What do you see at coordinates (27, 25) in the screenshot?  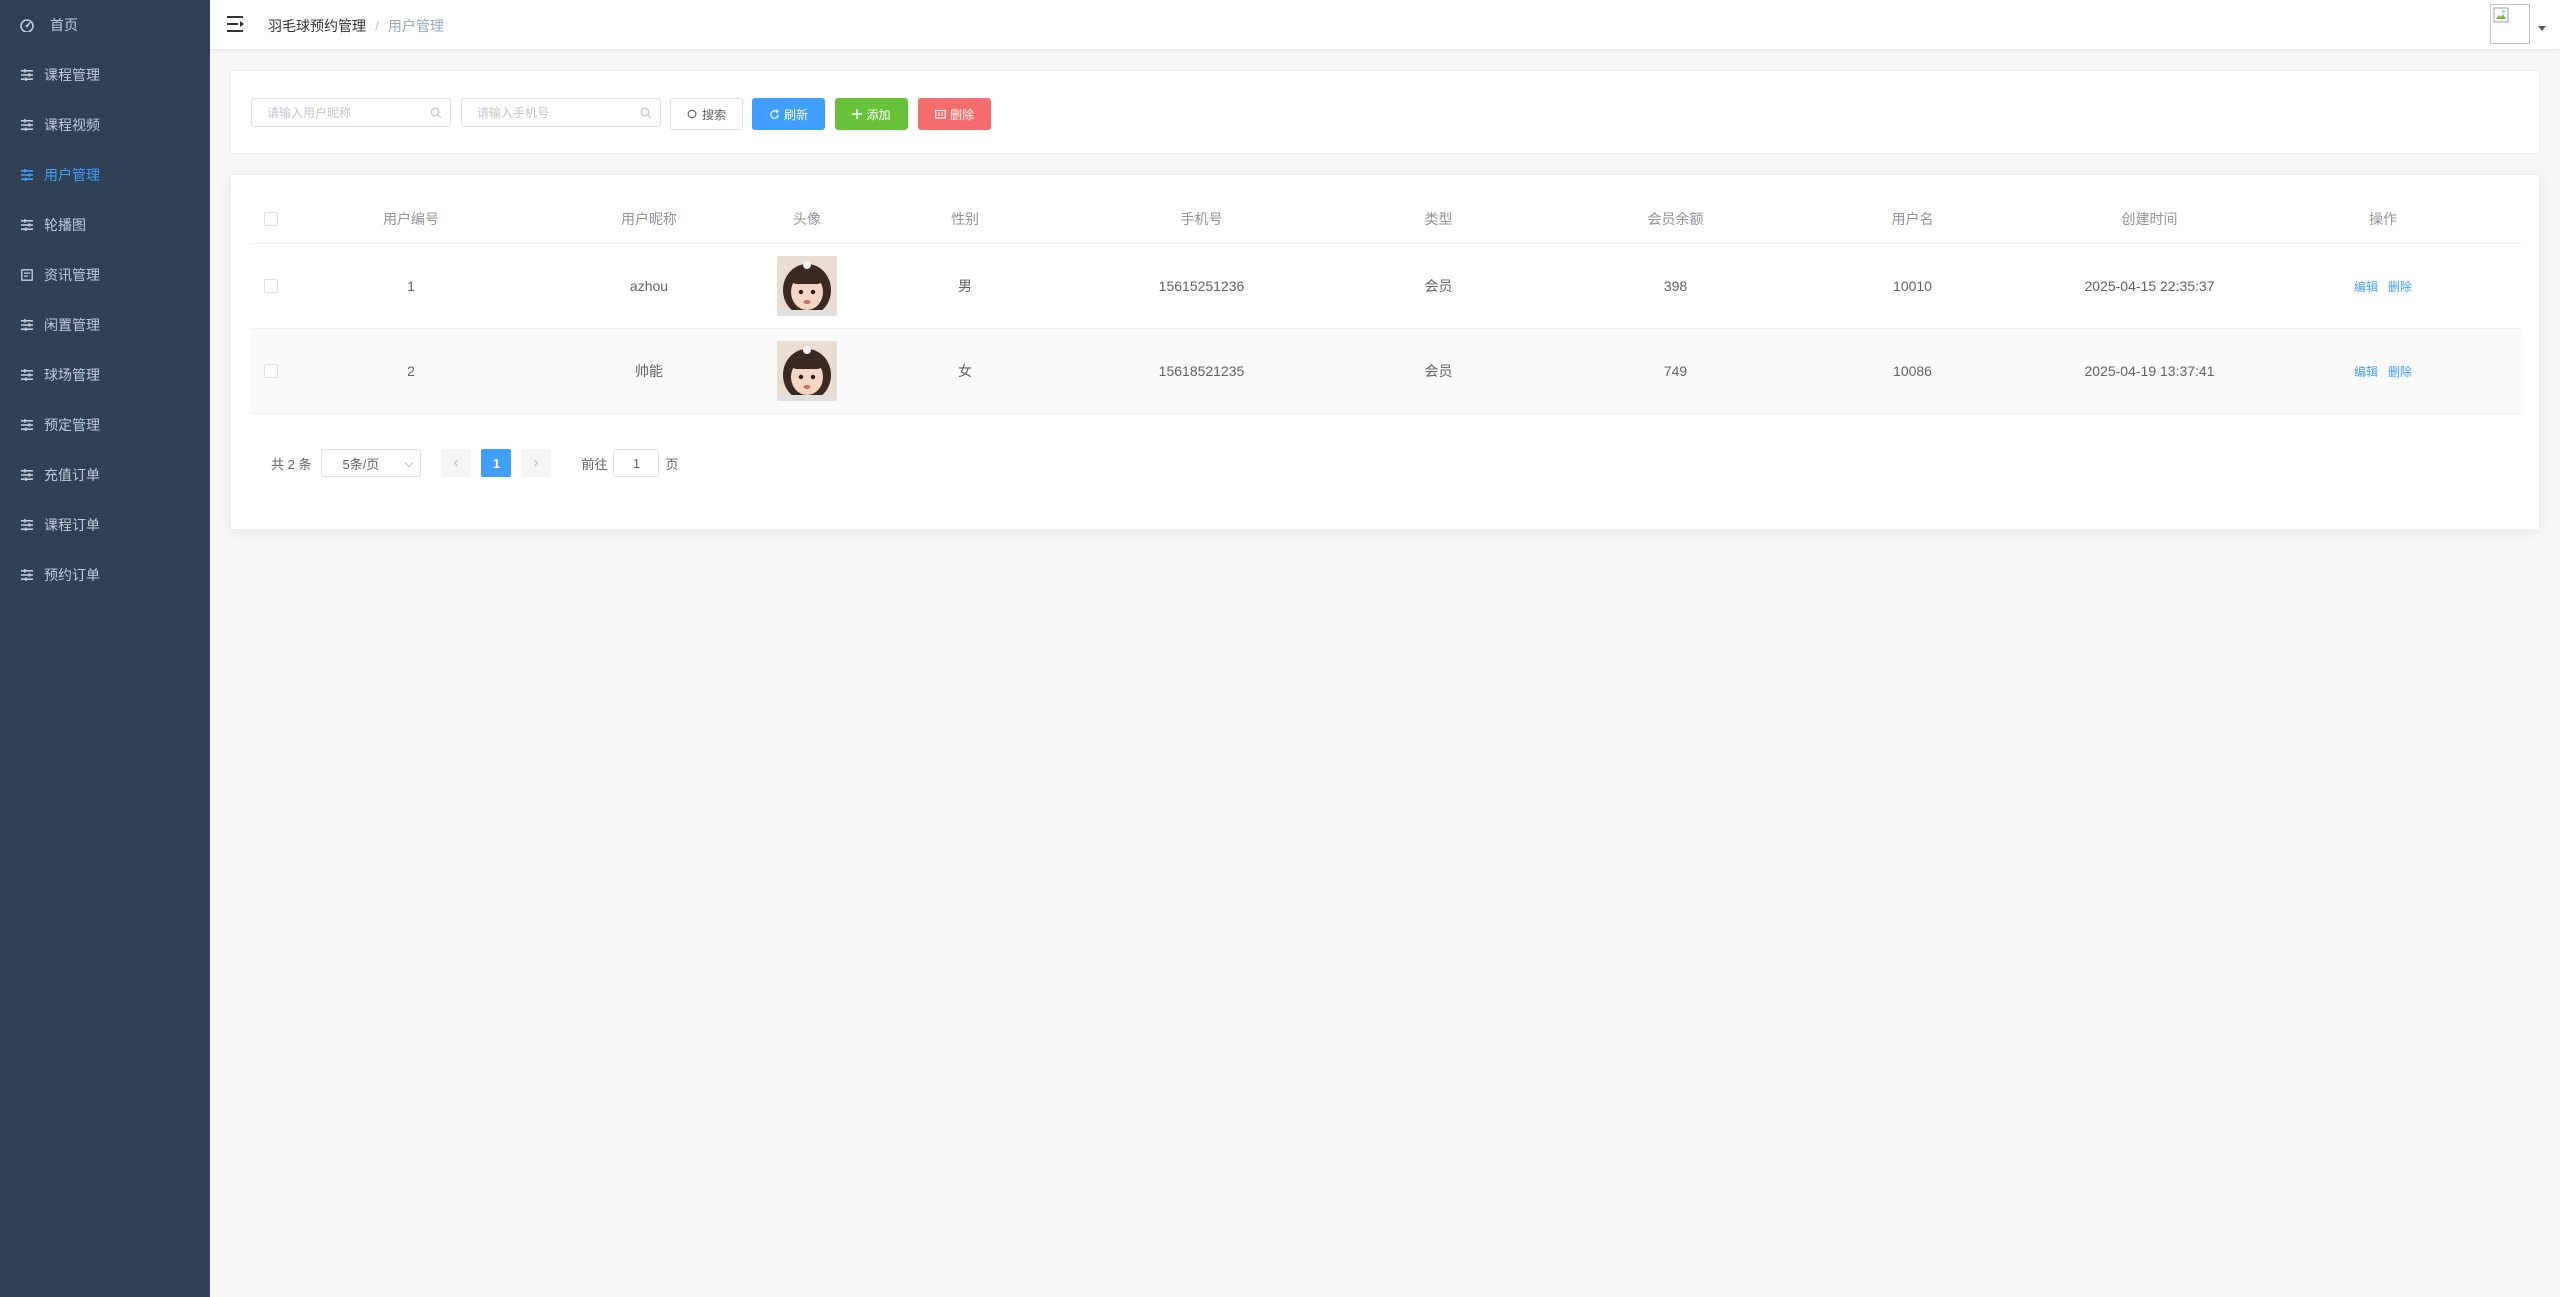 I see `dashboard-icon` at bounding box center [27, 25].